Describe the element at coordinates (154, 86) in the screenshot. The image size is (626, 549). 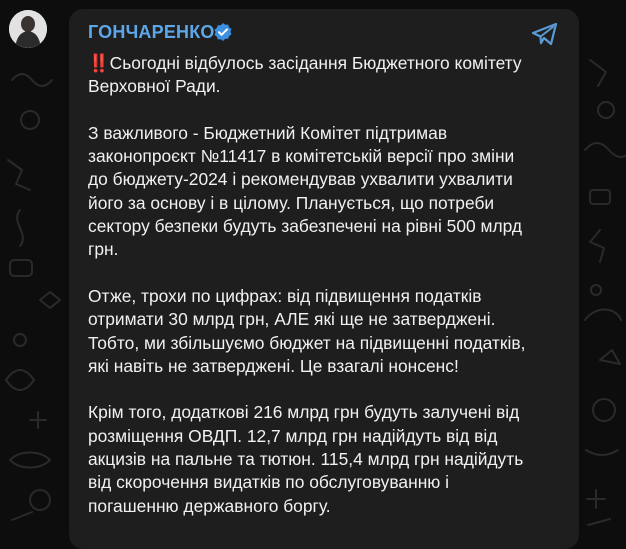
I see `message-line: Верховної Ради.` at that location.